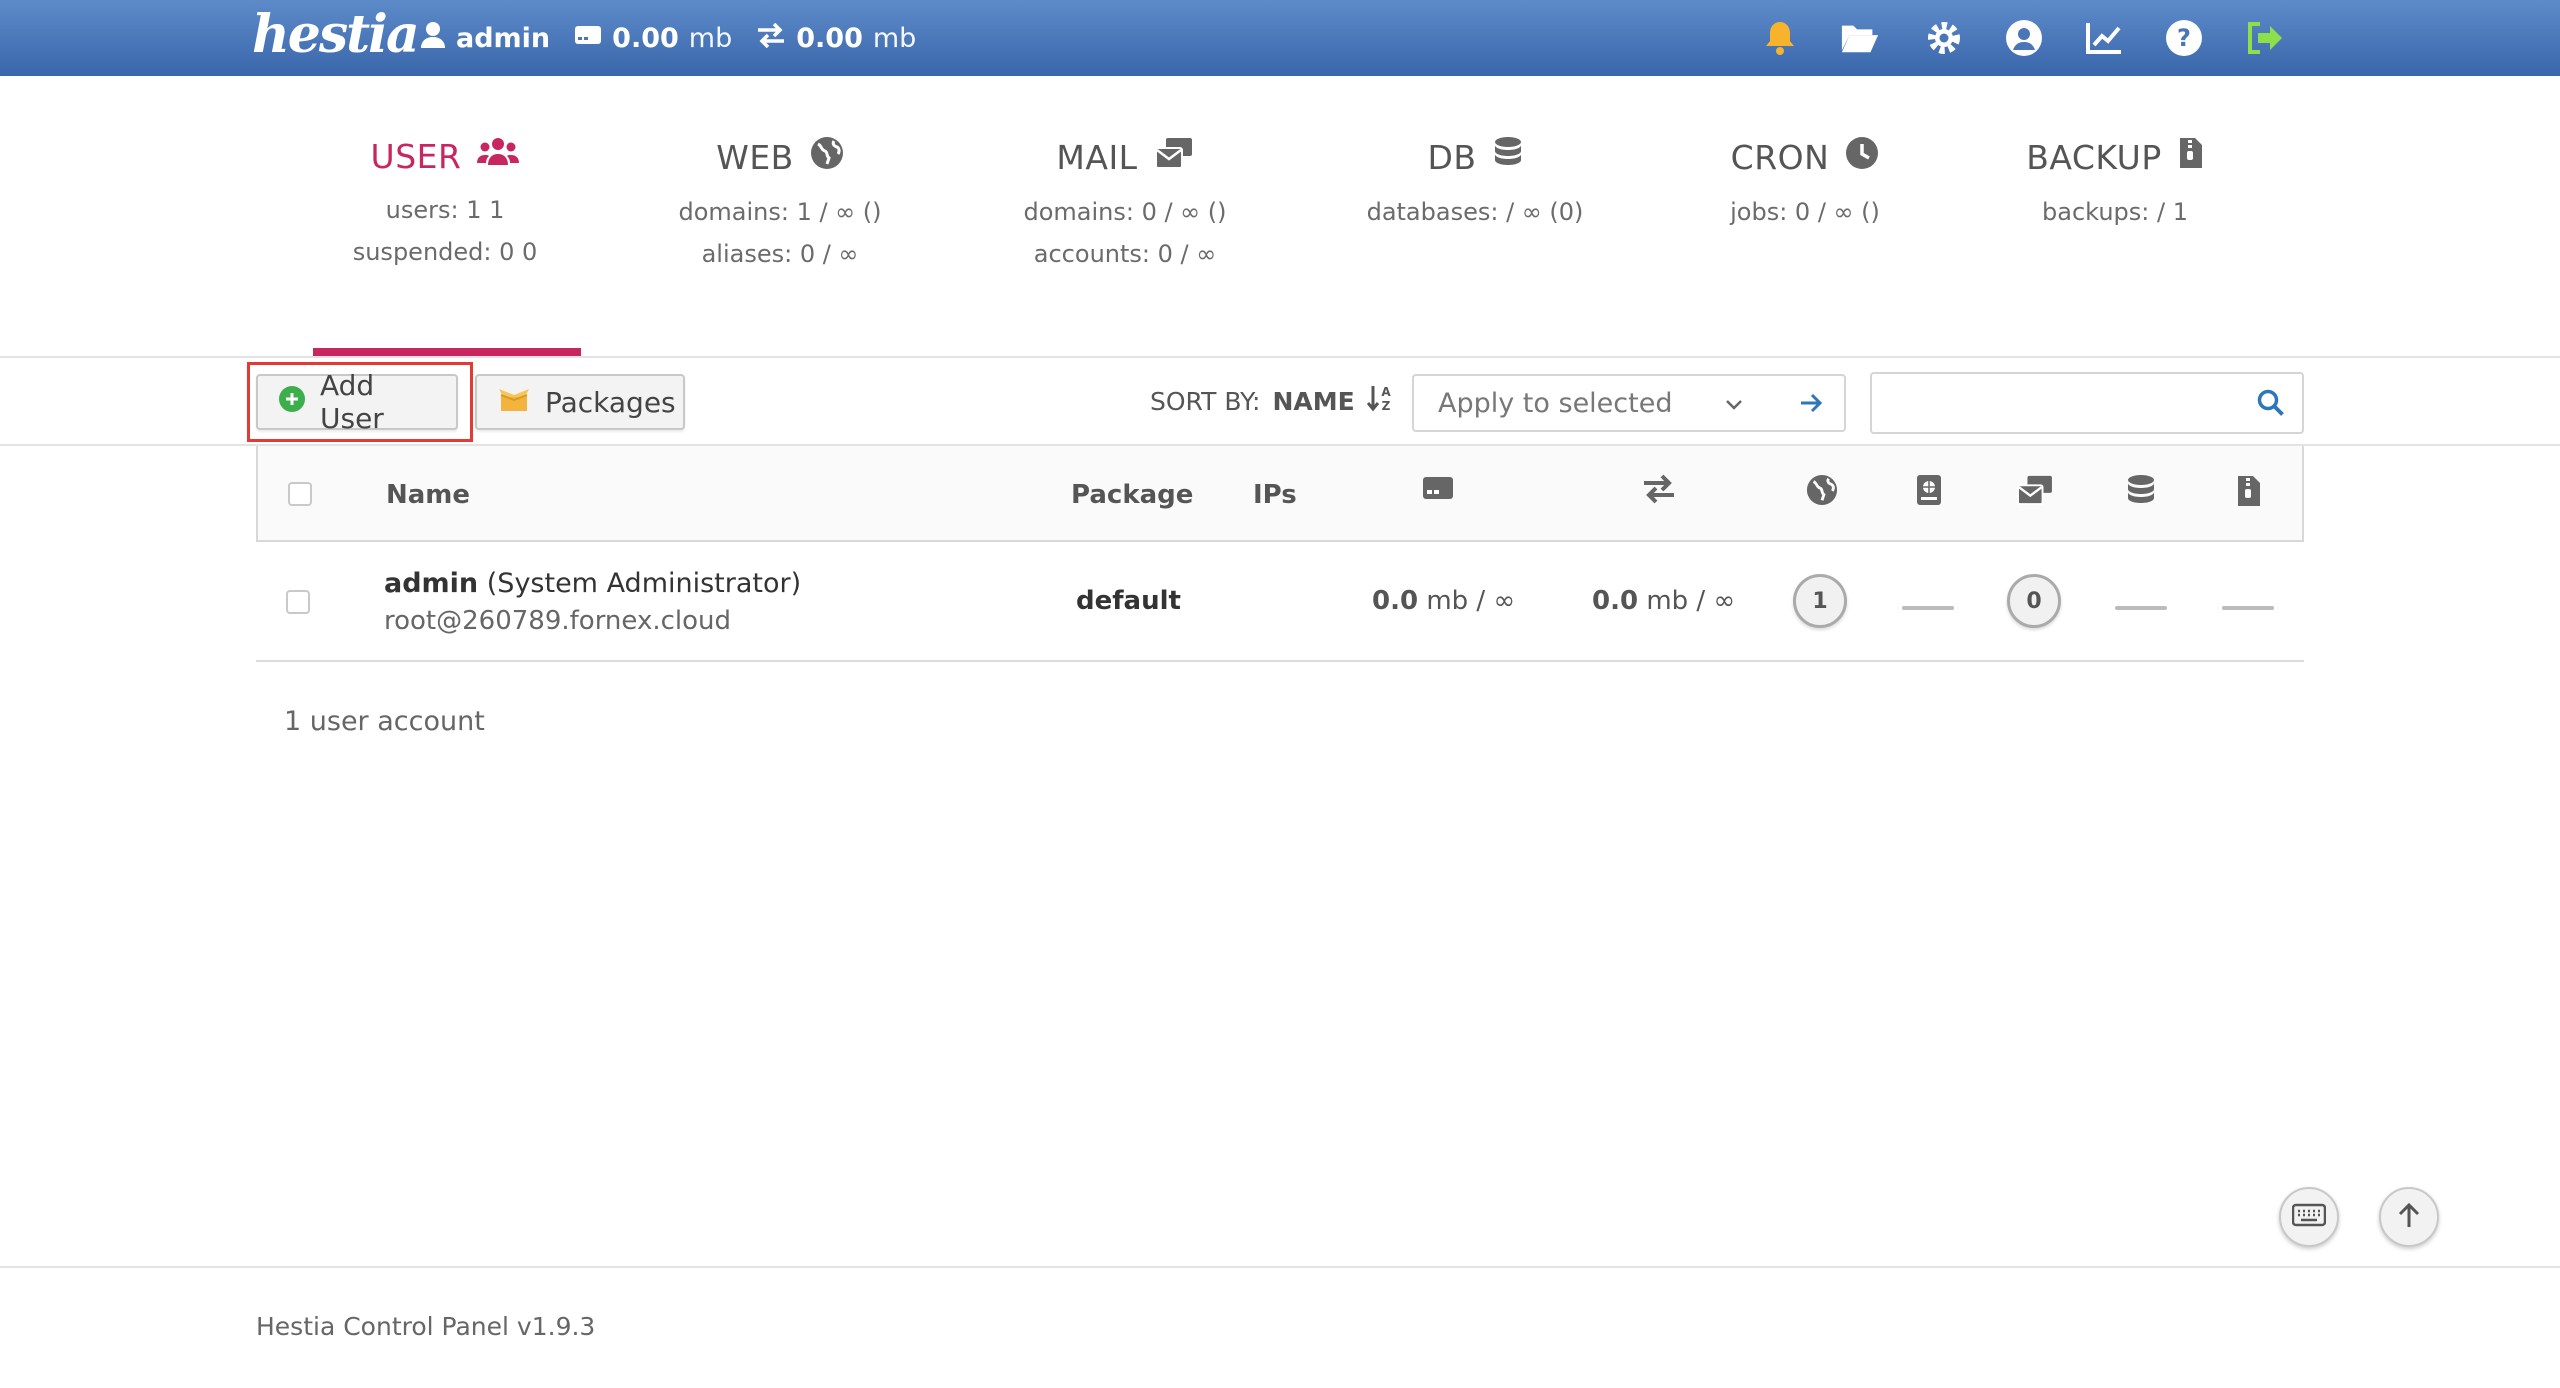  I want to click on tab-stat-line: domains: 0 / ∞ (), so click(1125, 212).